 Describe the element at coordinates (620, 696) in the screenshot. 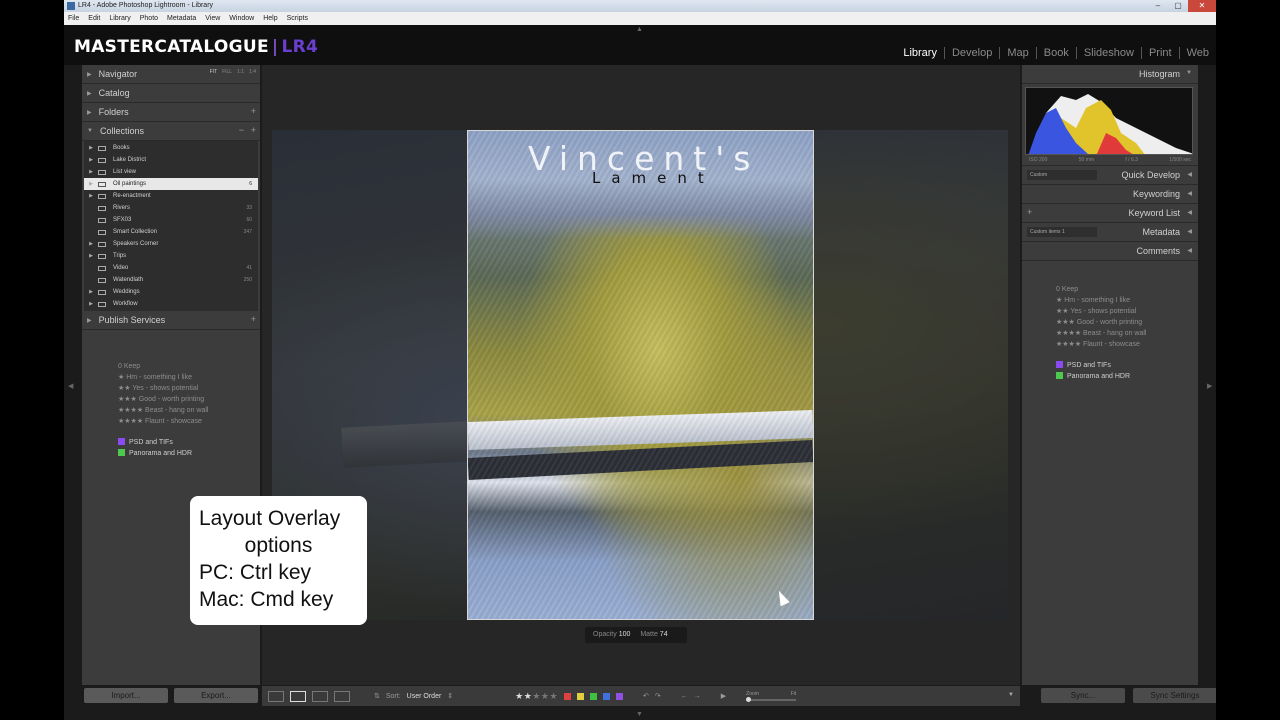

I see `purple-label-icon` at that location.